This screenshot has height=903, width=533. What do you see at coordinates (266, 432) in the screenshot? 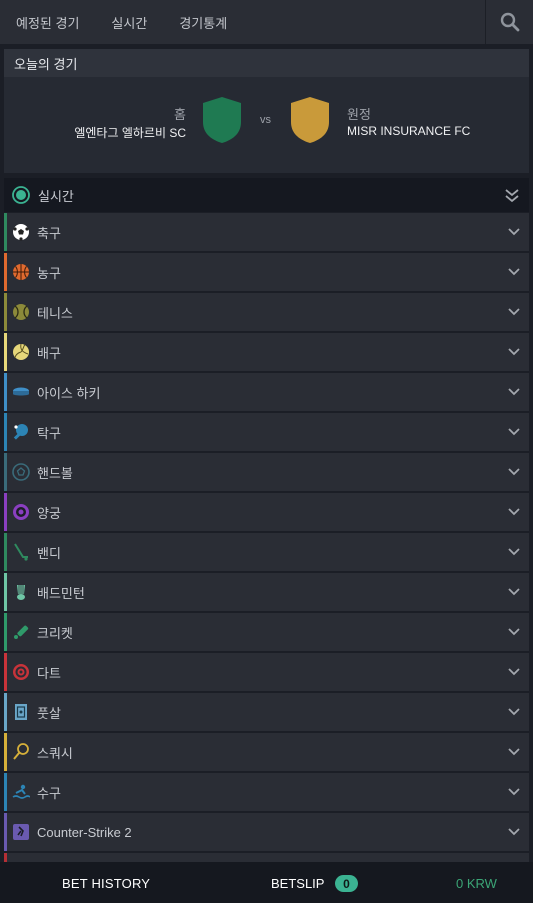
I see `sport-row: 탁구` at bounding box center [266, 432].